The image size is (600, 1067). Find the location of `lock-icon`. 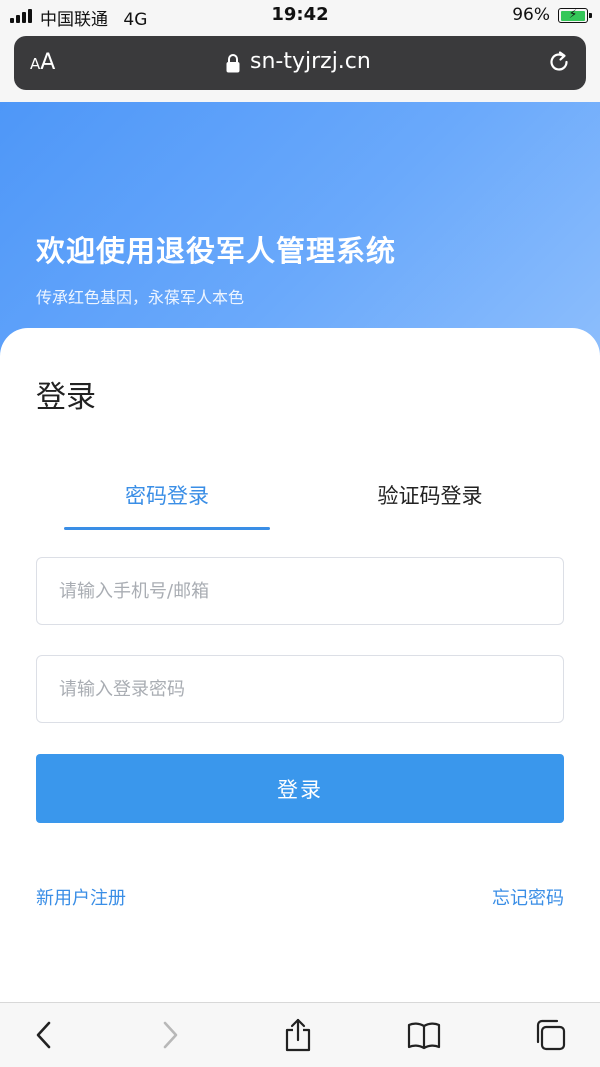

lock-icon is located at coordinates (233, 63).